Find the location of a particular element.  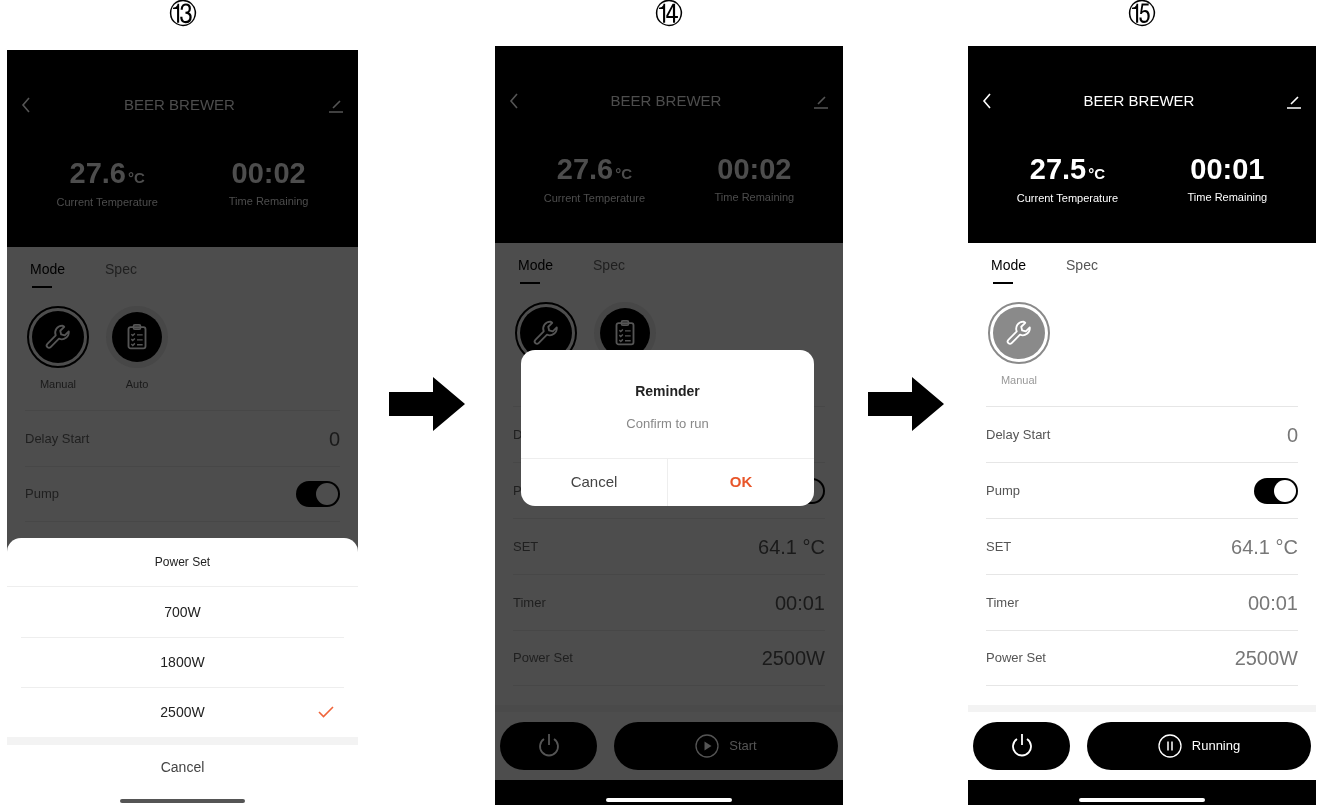

setting-label: Delay Start is located at coordinates (1018, 434).